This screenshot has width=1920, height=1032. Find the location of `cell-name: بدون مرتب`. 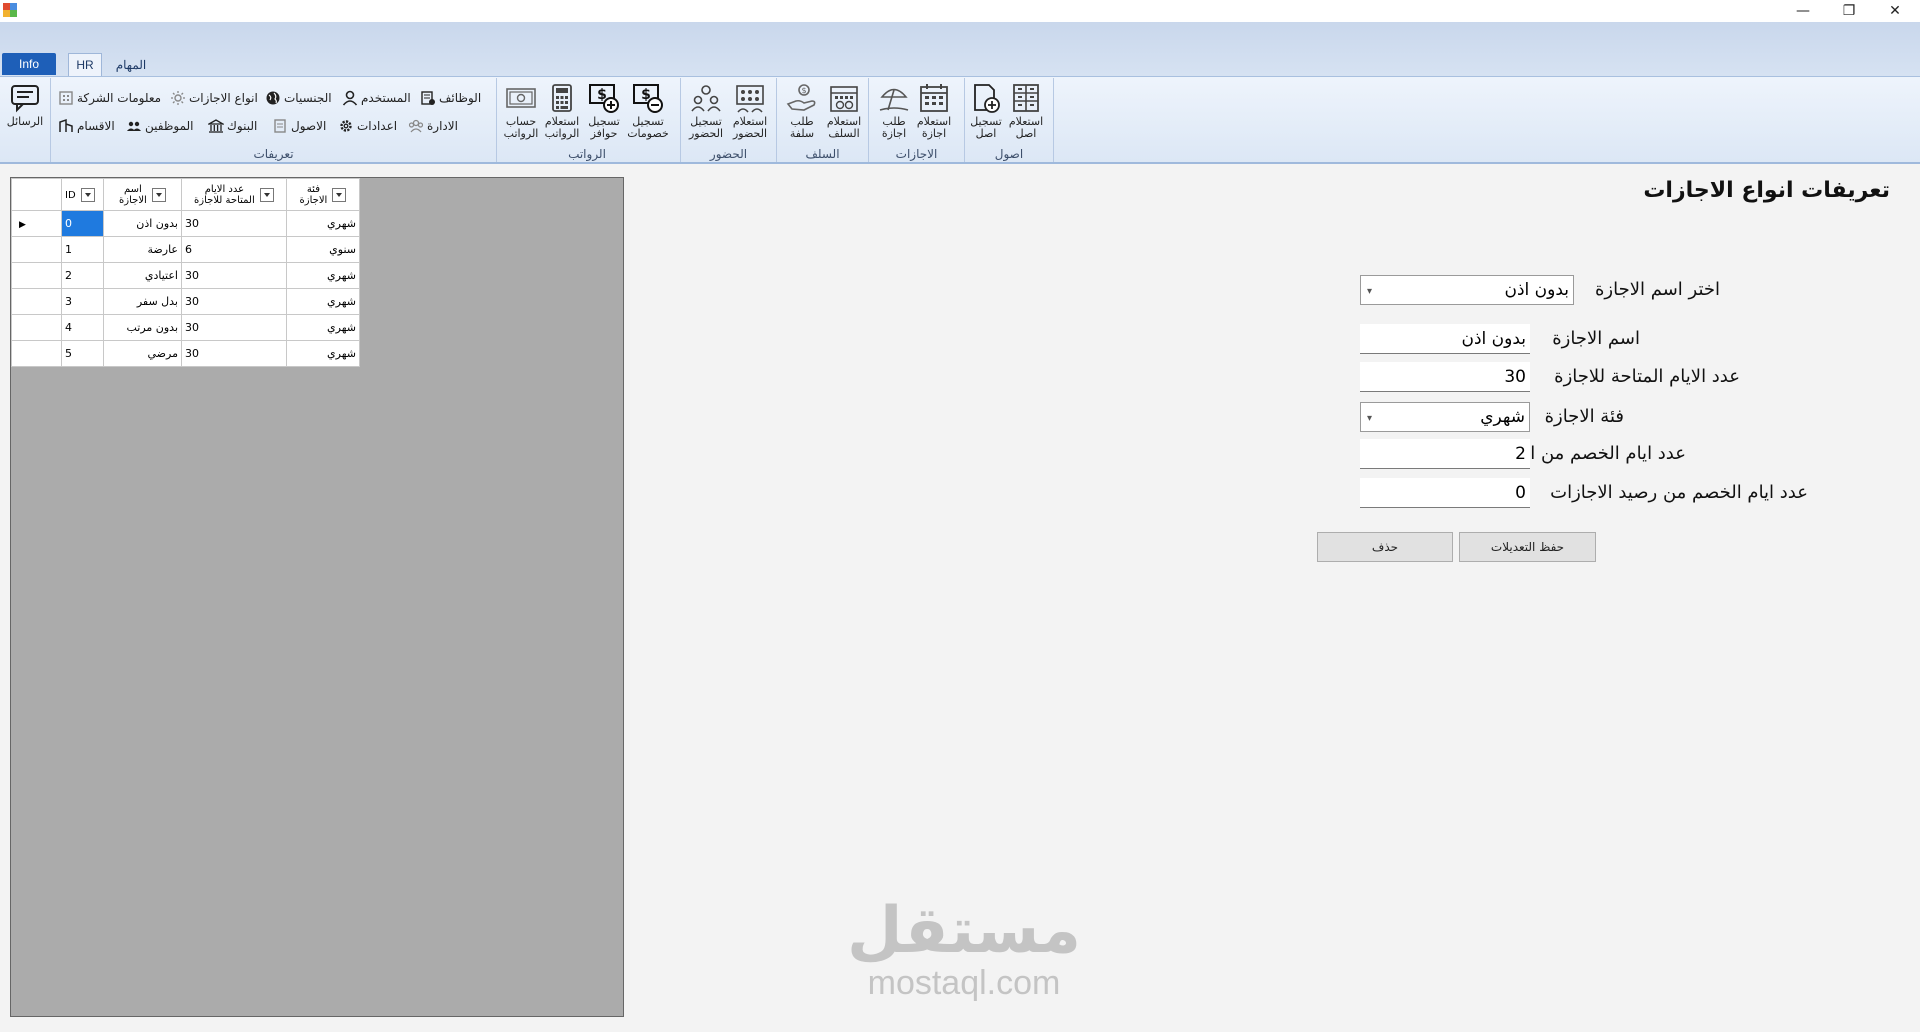

cell-name: بدون مرتب is located at coordinates (142, 327).